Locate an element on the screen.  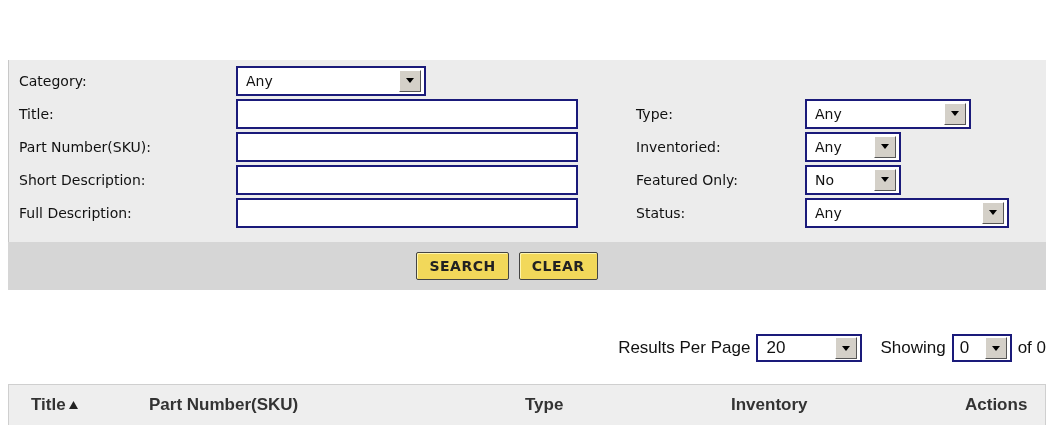
field-label: Category: is located at coordinates (53, 80).